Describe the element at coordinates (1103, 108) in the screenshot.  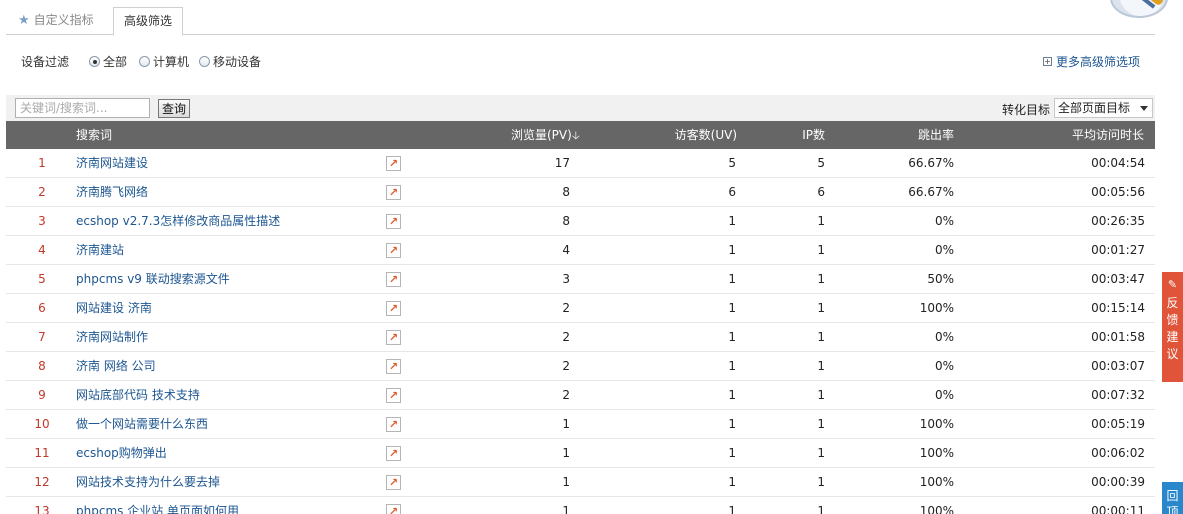
I see `goal-select: 全部页面目标` at that location.